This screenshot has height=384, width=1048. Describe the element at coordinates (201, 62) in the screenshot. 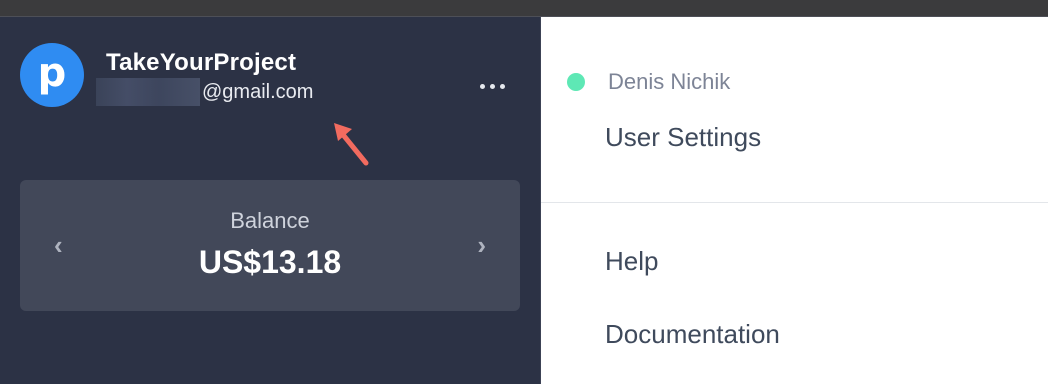

I see `org-name: TakeYourProject` at that location.